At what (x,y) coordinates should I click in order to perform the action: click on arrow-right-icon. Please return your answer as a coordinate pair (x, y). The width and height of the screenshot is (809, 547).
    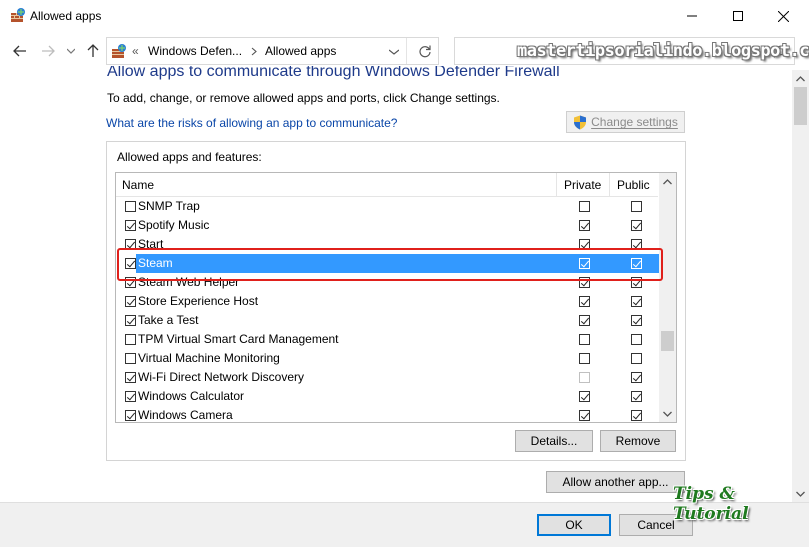
    Looking at the image, I should click on (48, 51).